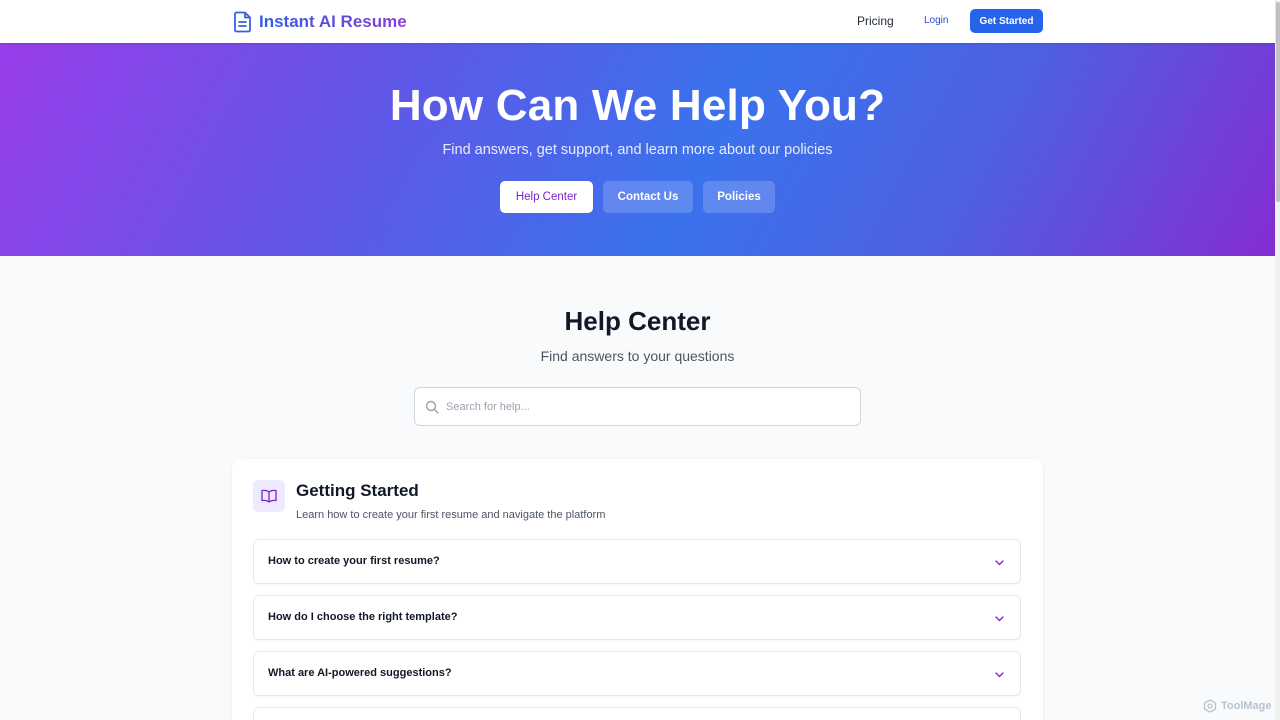  What do you see at coordinates (432, 407) in the screenshot?
I see `search-icon` at bounding box center [432, 407].